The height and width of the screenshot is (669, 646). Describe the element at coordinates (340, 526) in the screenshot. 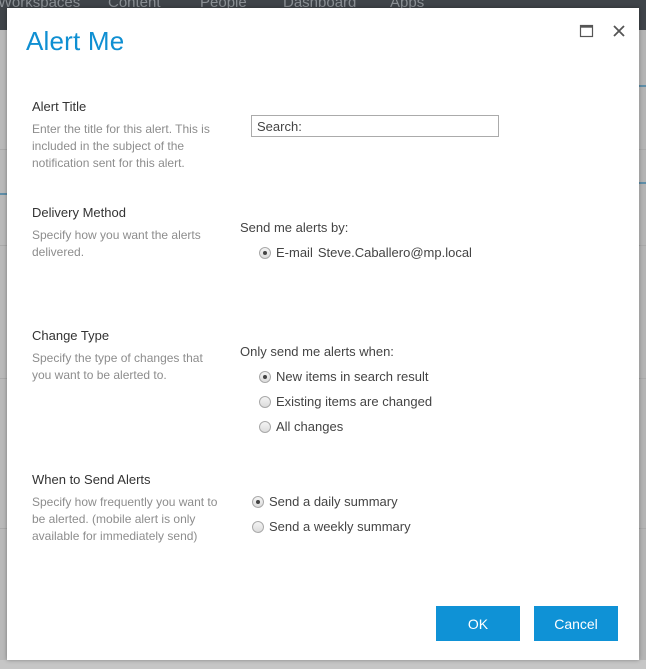

I see `radio-weekly-summary-label: Send a weekly summary` at that location.